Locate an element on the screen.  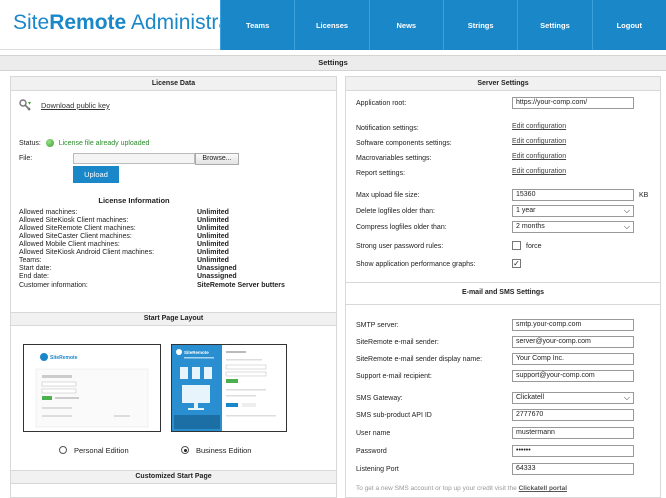
sms-gateway-select: Clickatell ⌵ is located at coordinates (573, 398).